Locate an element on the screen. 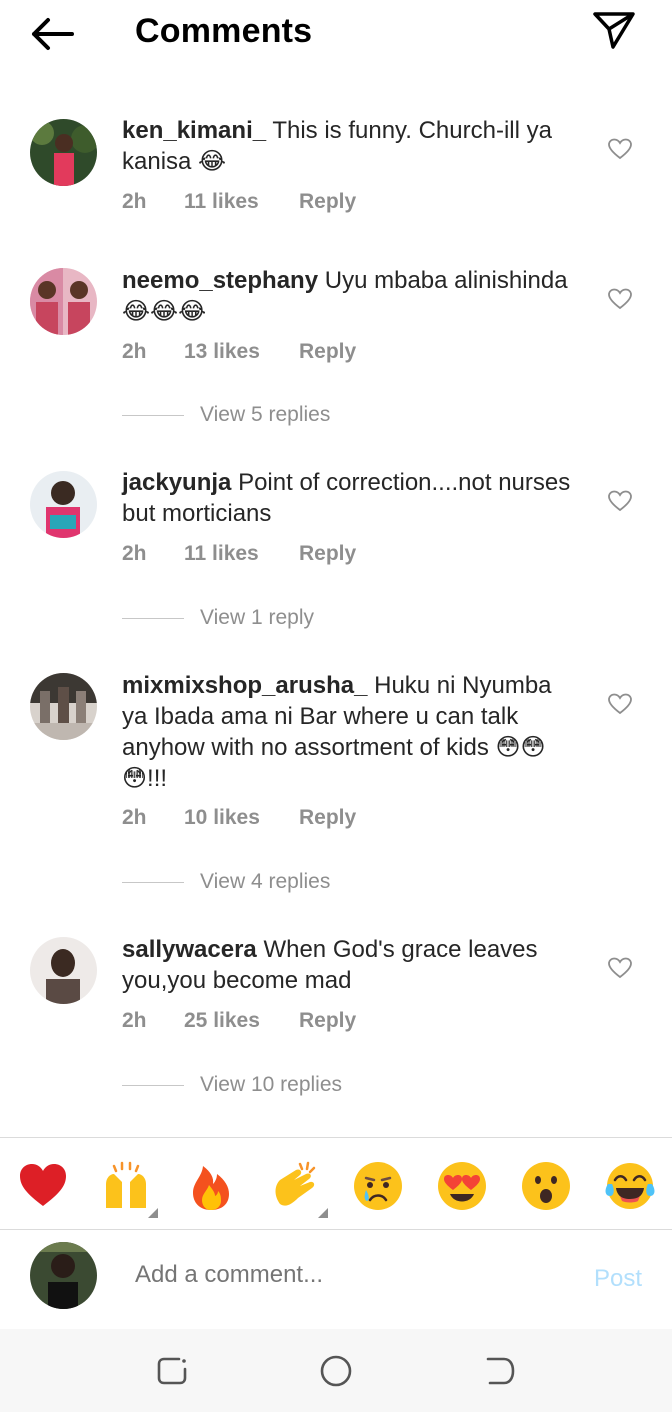 This screenshot has height=1412, width=672. heart-eyes-reaction is located at coordinates (462, 1186).